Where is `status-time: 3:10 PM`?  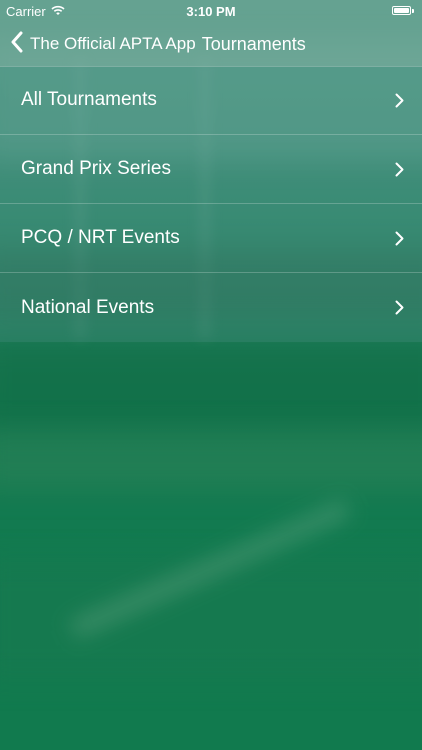
status-time: 3:10 PM is located at coordinates (211, 11).